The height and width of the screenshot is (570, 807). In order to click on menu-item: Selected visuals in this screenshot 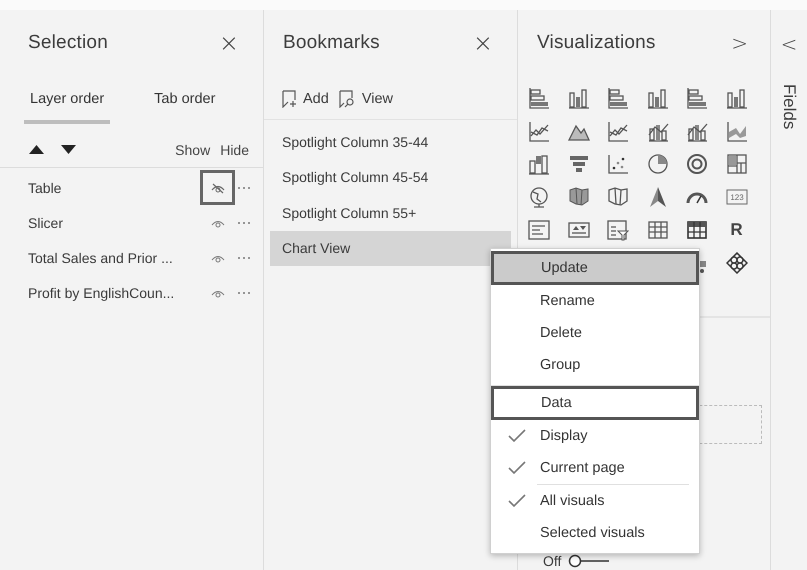, I will do `click(595, 533)`.